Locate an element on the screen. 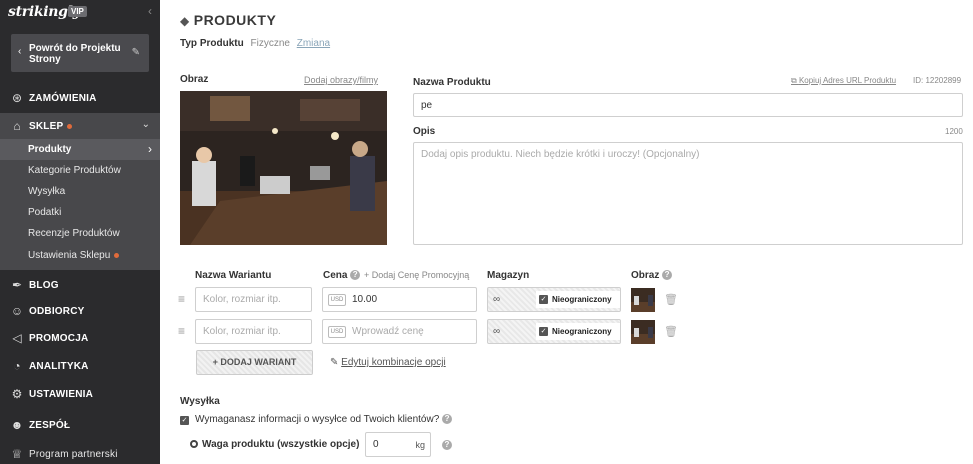  product-type: Typ Produktu Fizyczne Zmiana is located at coordinates (255, 43).